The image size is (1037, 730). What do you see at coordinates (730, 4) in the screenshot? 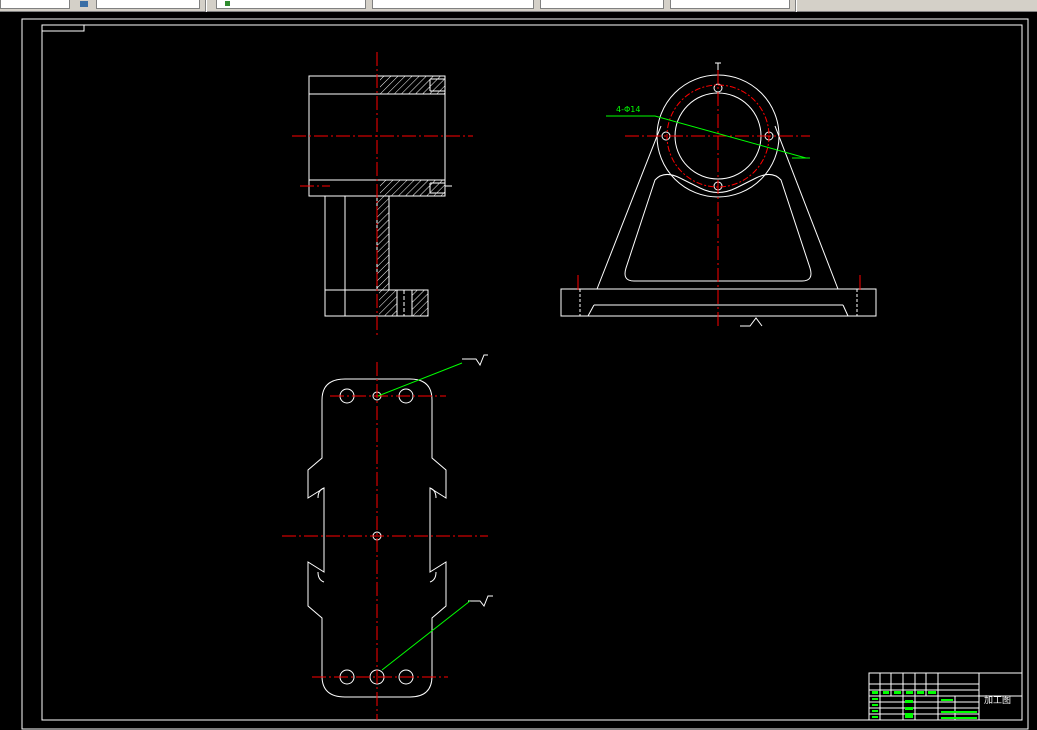
I see `plotstyle-select` at bounding box center [730, 4].